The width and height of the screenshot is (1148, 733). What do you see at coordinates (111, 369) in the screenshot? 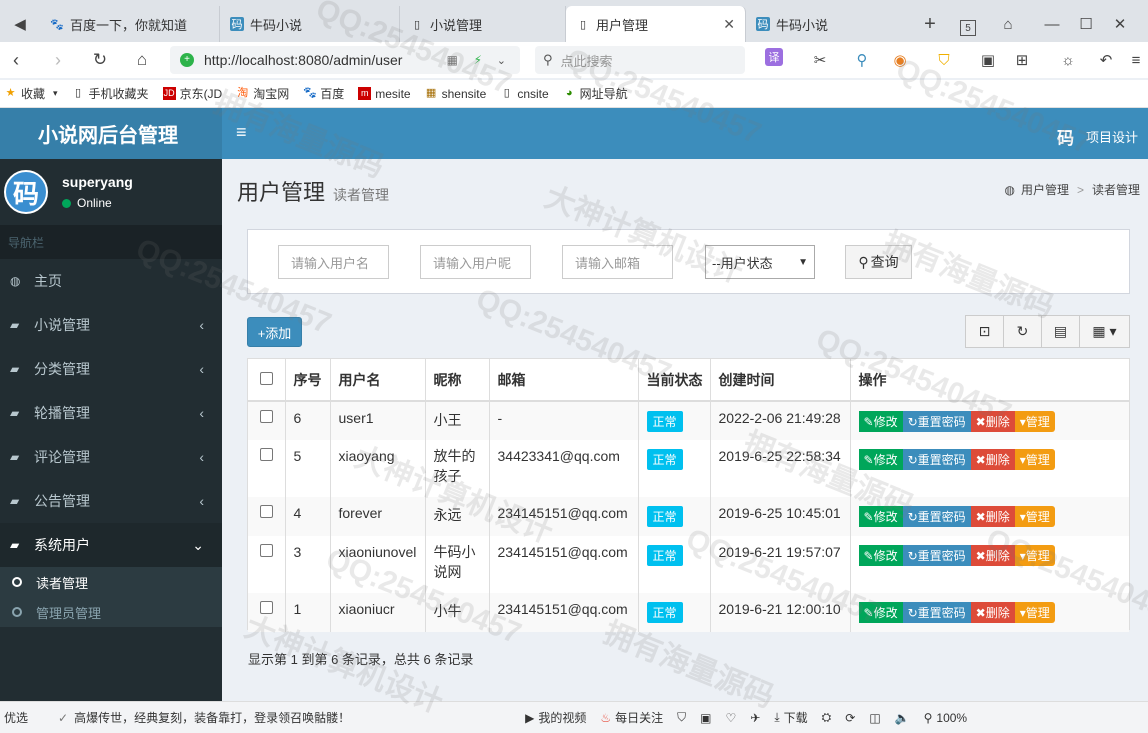
I see `sidebar-item-category: ▰ 分类管理 ‹` at bounding box center [111, 369].